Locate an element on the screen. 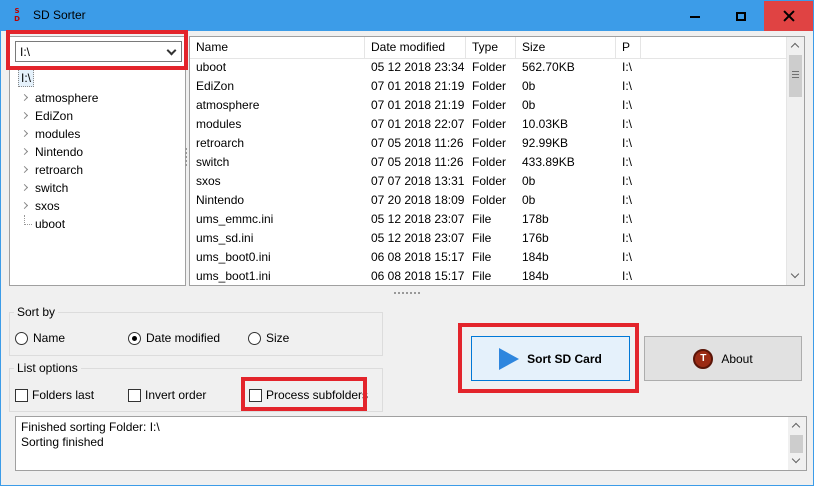 This screenshot has width=814, height=486. table-row: ums_boot1.ini 06 08 2018 15:17 File 184b I:\ is located at coordinates (488, 276).